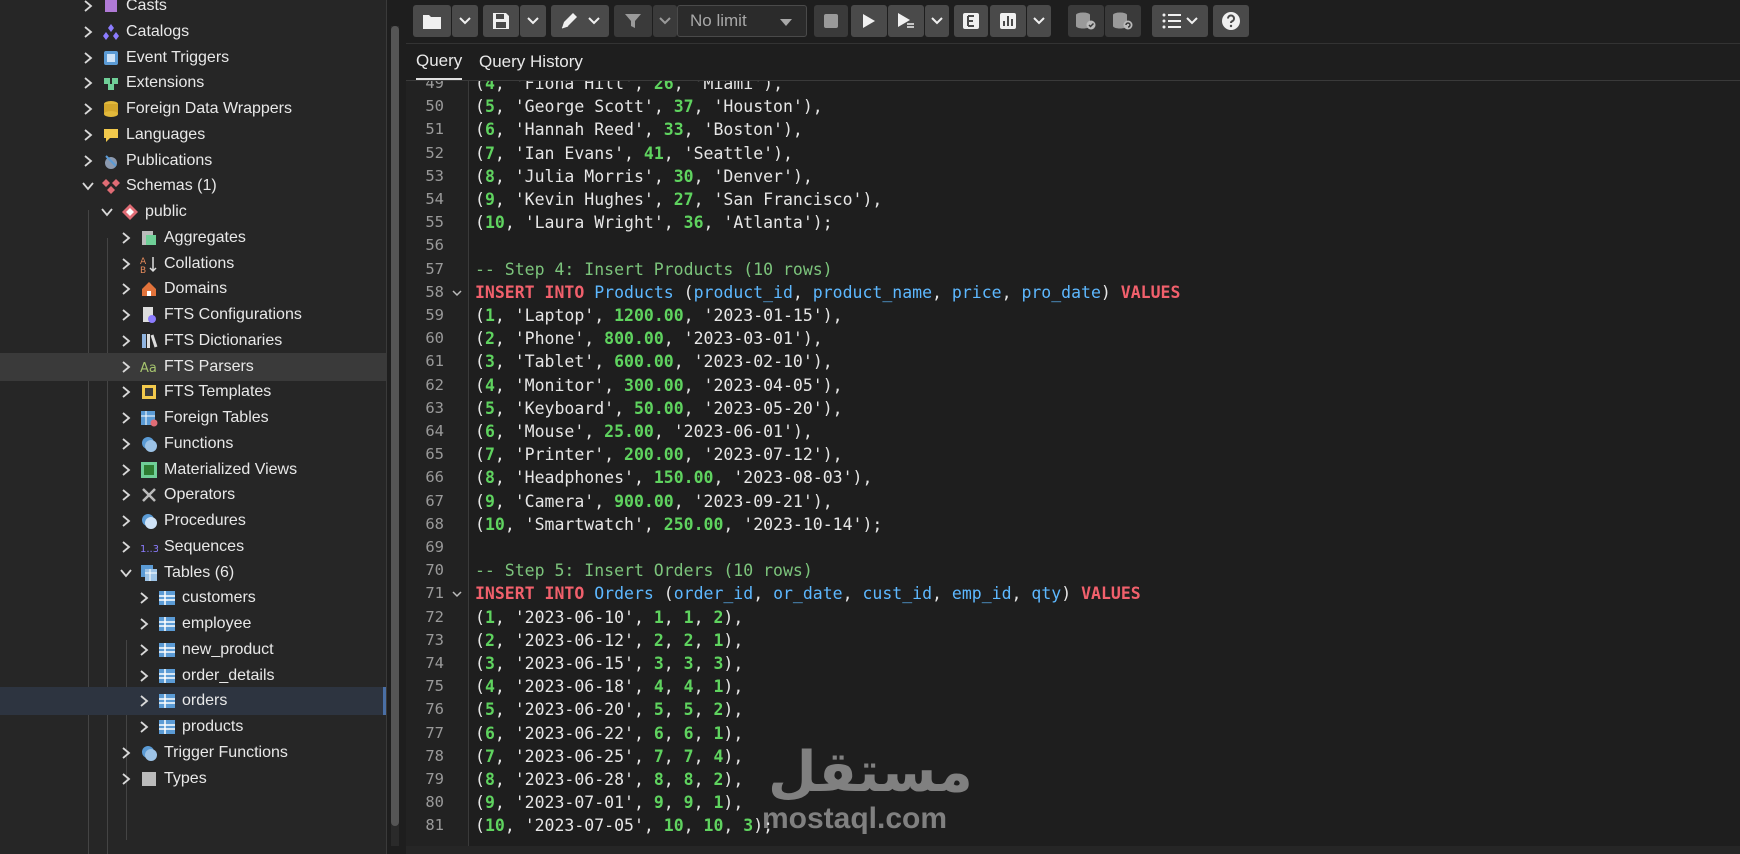  What do you see at coordinates (649, 106) in the screenshot?
I see `code-line: (5, 'George Scott', 37, 'Houston'),` at bounding box center [649, 106].